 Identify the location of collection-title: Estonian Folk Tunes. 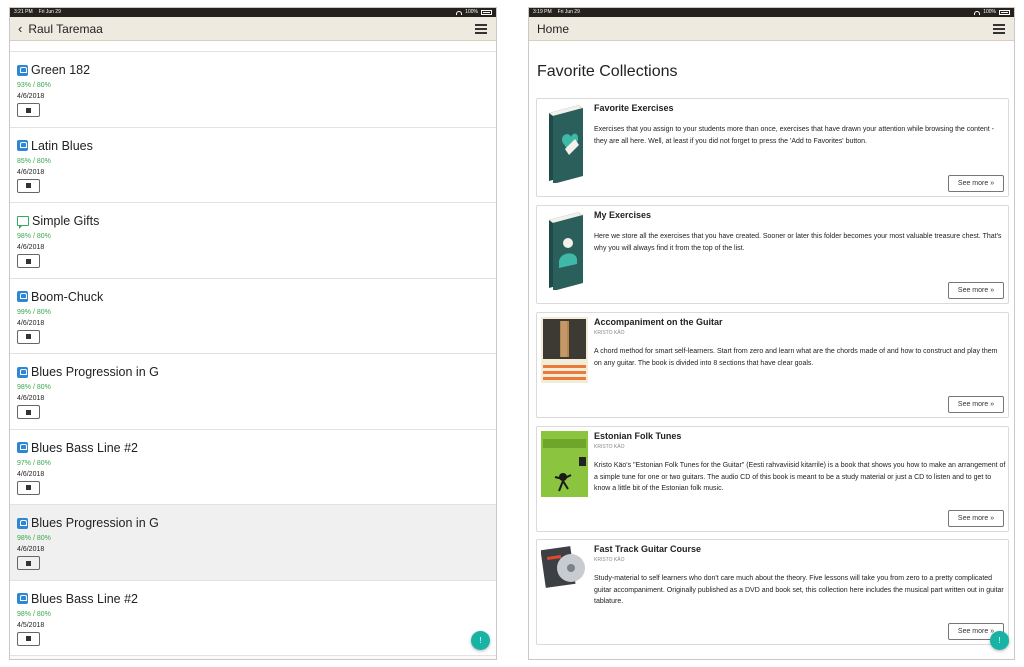
(637, 436).